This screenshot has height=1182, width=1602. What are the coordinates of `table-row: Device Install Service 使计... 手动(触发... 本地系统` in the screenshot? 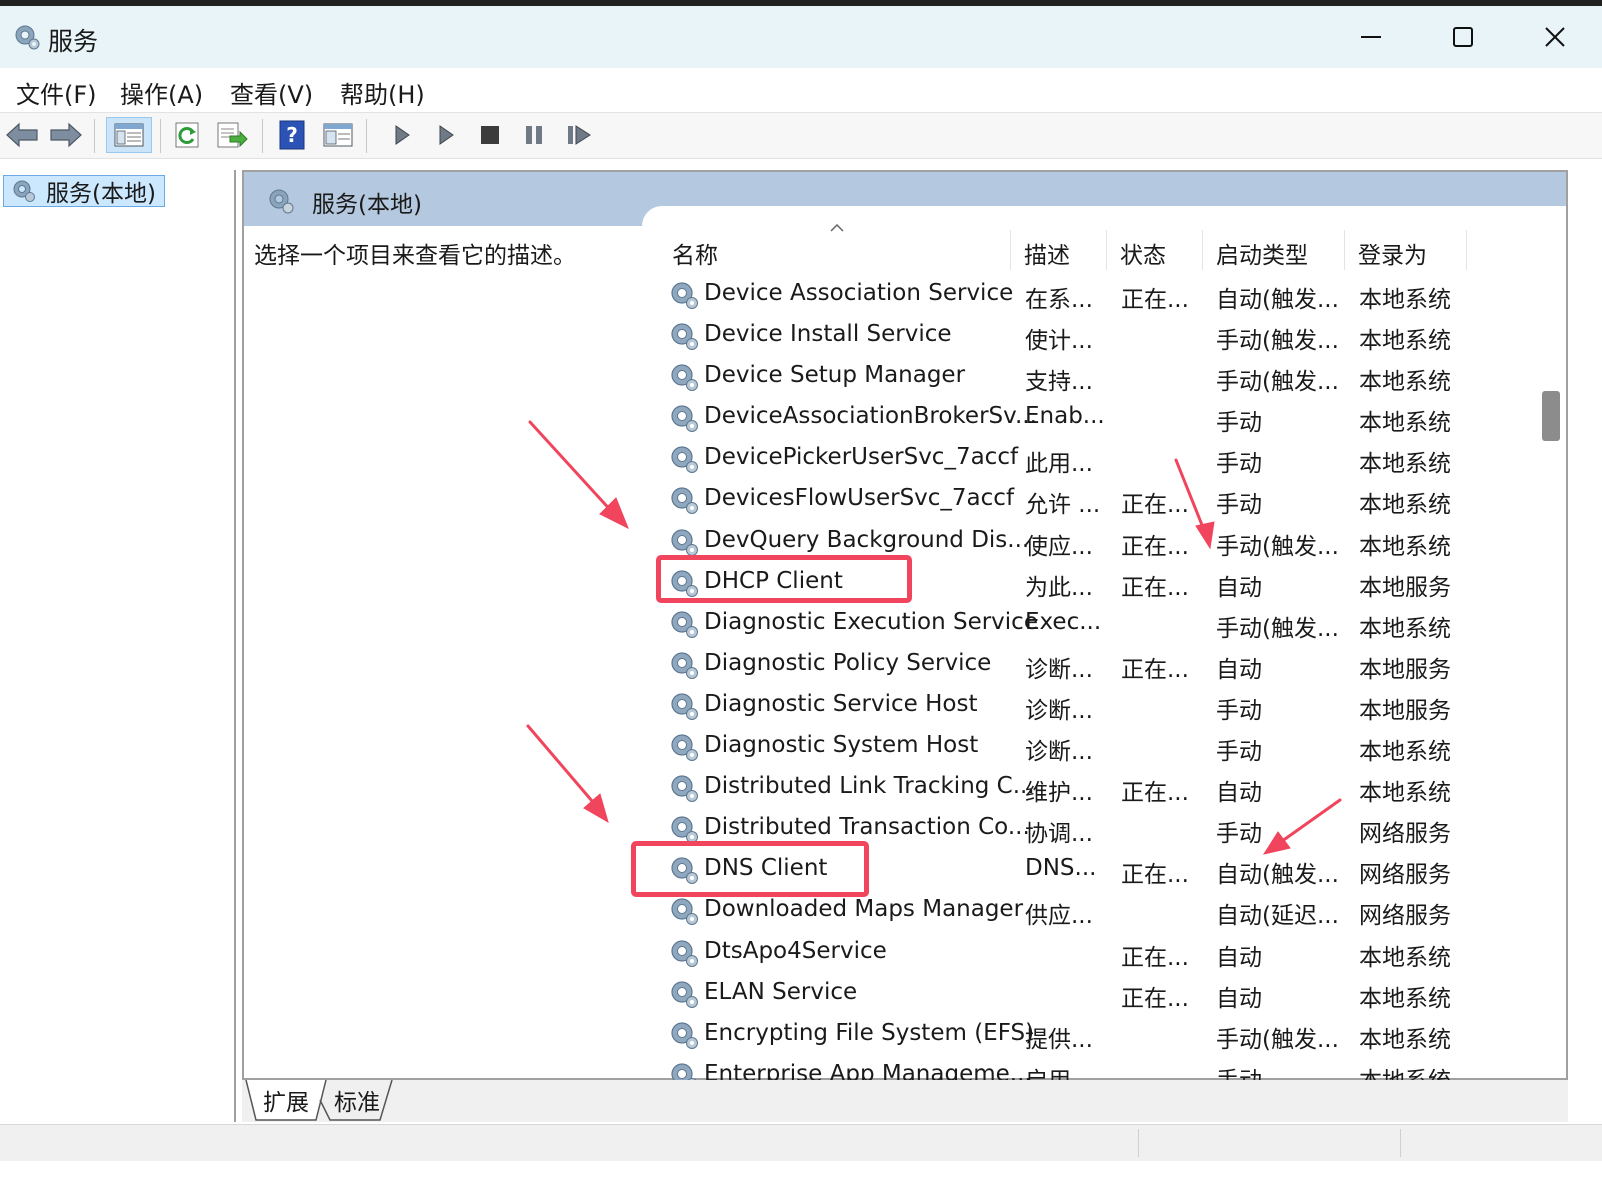 It's located at (1084, 335).